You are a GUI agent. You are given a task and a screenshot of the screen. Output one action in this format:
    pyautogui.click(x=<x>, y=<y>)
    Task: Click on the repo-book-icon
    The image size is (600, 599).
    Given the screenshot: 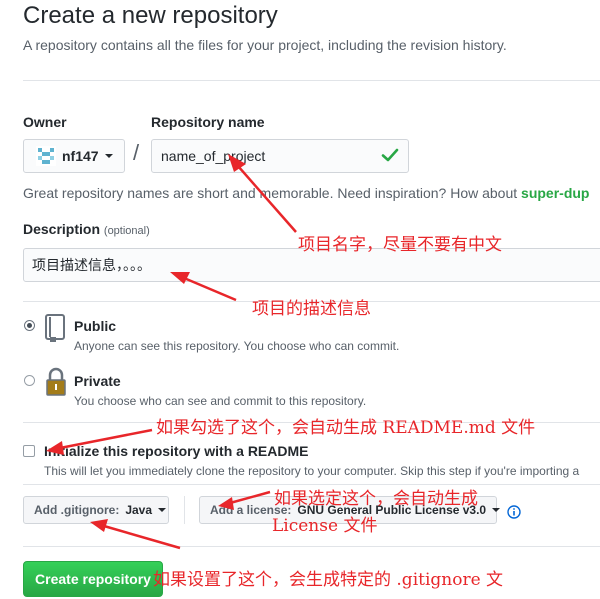 What is the action you would take?
    pyautogui.click(x=55, y=328)
    